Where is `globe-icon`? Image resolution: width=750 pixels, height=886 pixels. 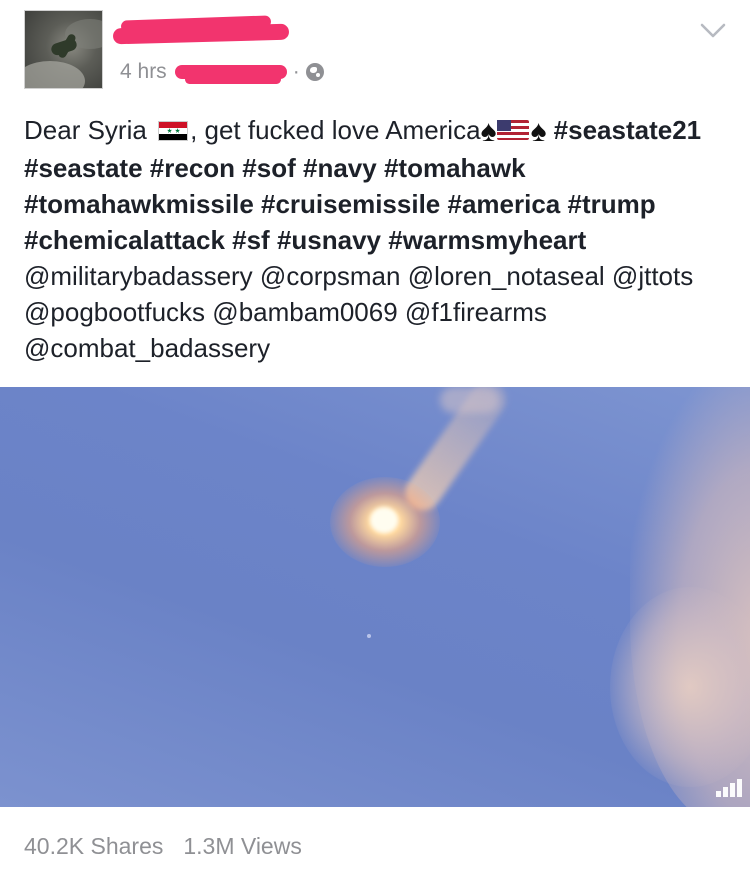 globe-icon is located at coordinates (314, 72).